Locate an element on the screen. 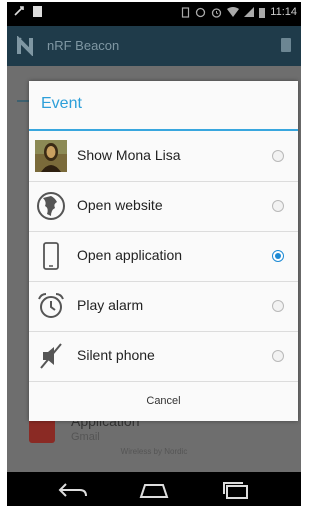 Image resolution: width=320 pixels, height=506 pixels. option-label: Open website is located at coordinates (120, 205).